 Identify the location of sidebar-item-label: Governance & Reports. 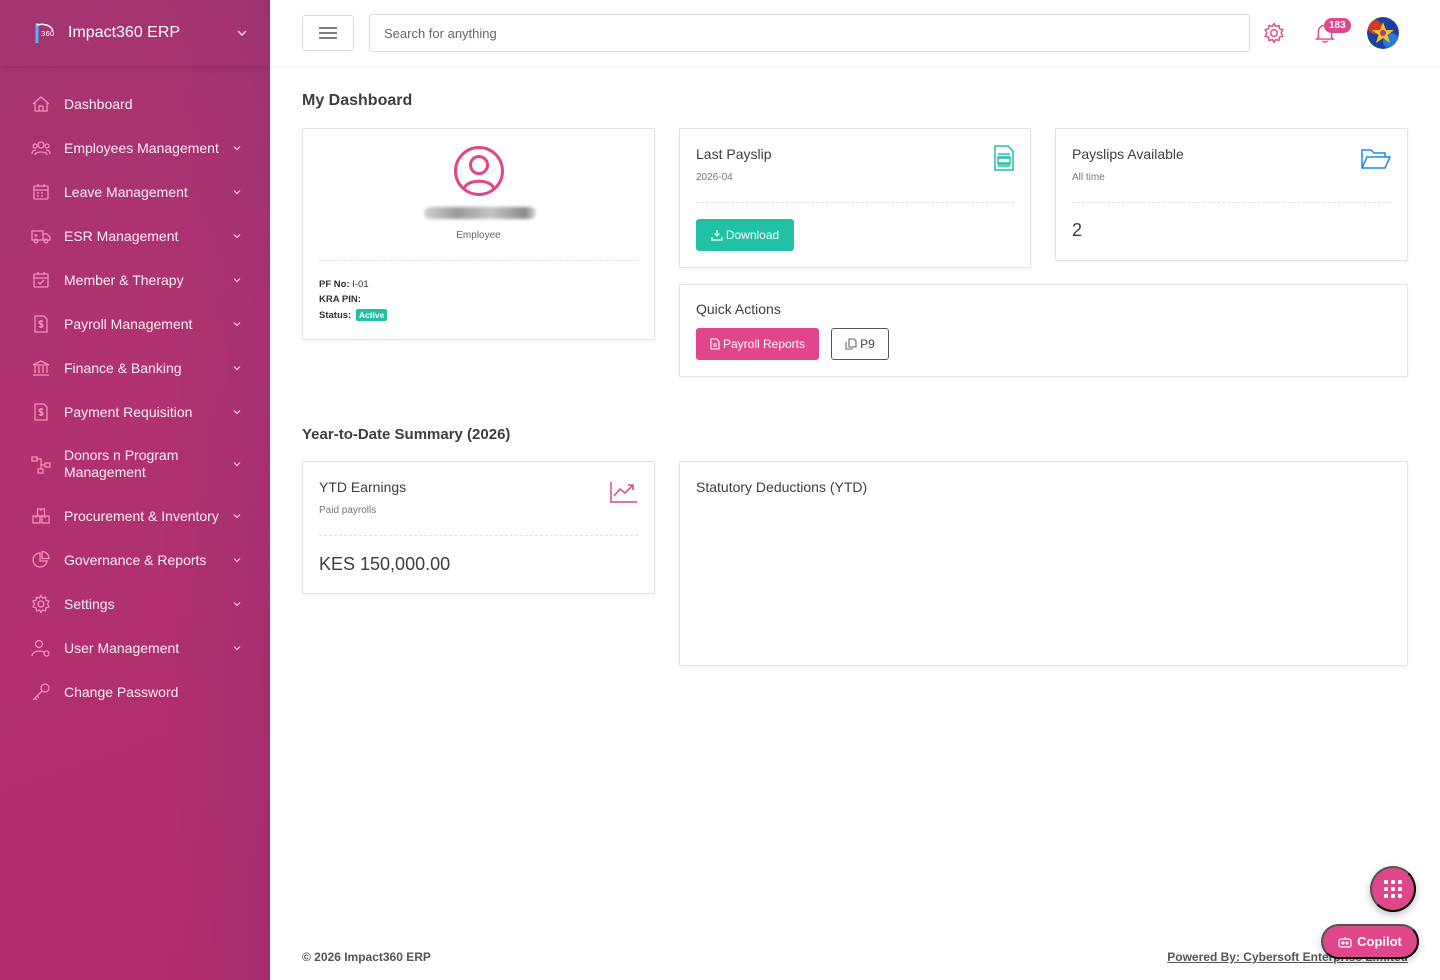
(135, 559).